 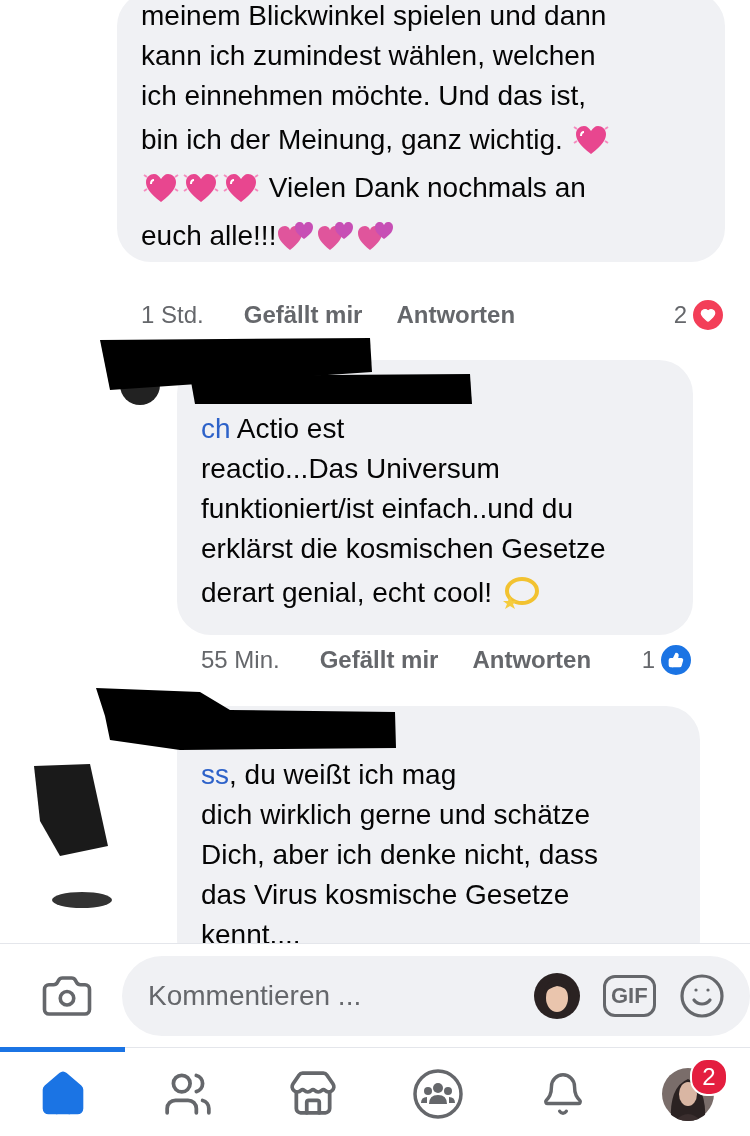 I want to click on comment-text: Dich, aber ich denke nicht, dass, so click(x=399, y=855).